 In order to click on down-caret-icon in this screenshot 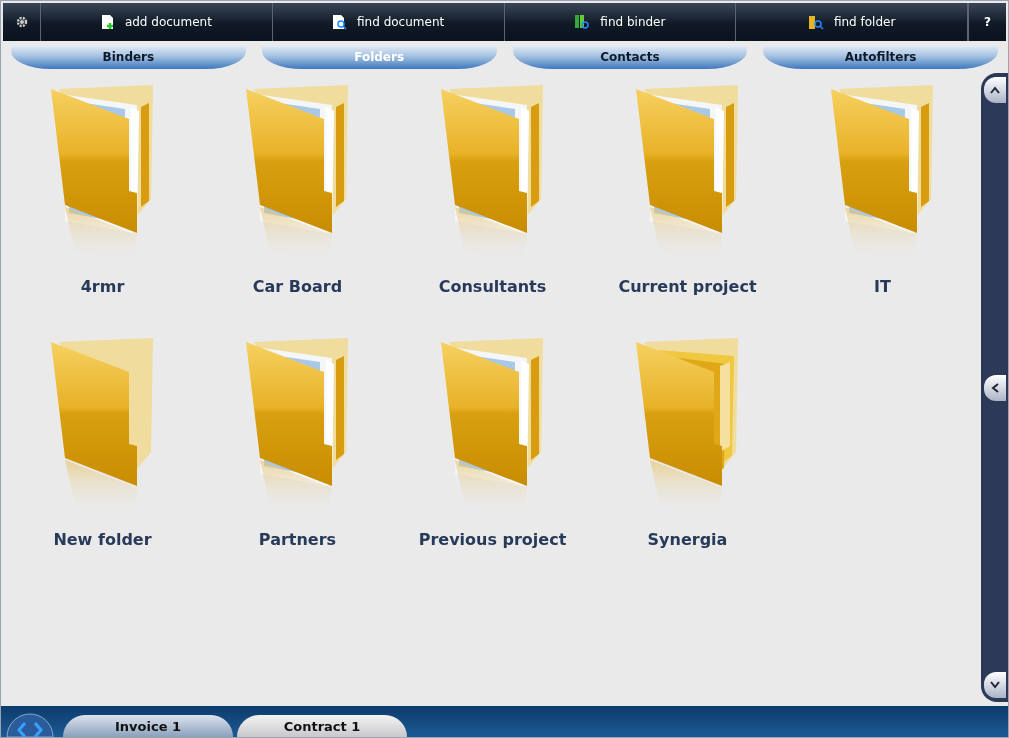, I will do `click(994, 685)`.